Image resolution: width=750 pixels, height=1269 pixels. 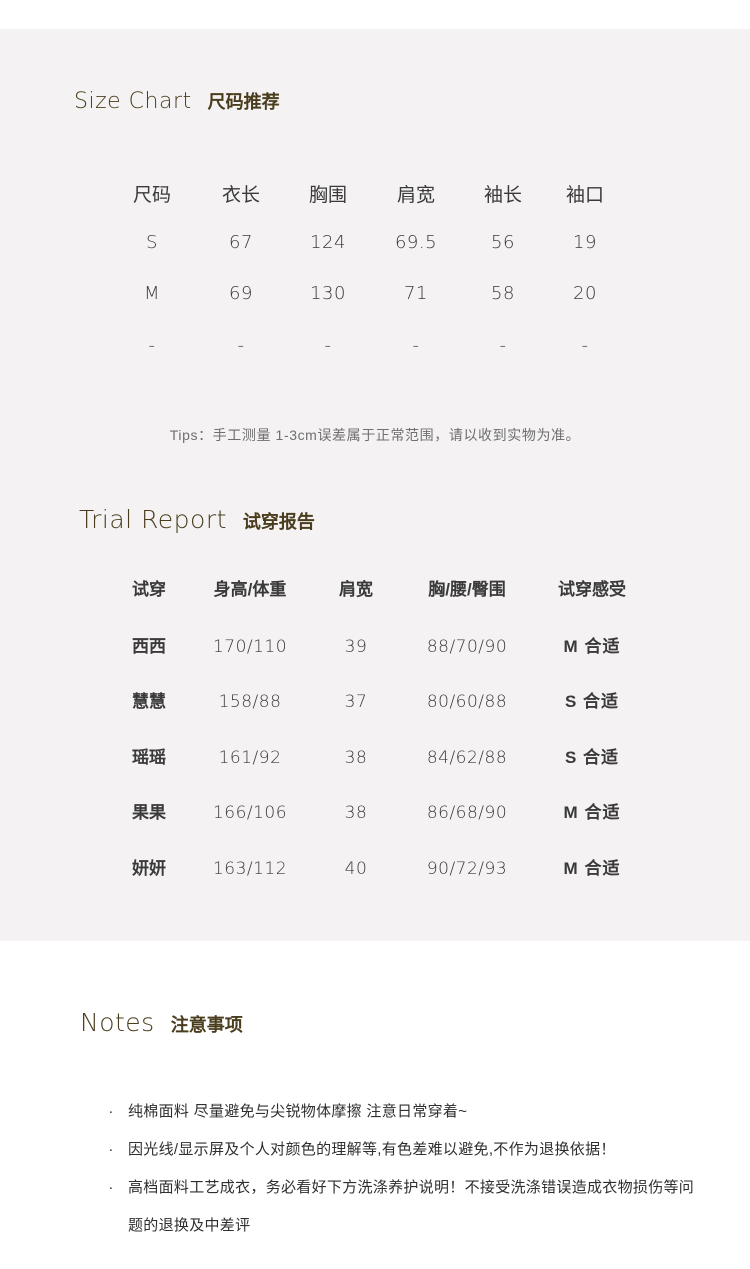 What do you see at coordinates (117, 1022) in the screenshot?
I see `notes-title-en: Notes` at bounding box center [117, 1022].